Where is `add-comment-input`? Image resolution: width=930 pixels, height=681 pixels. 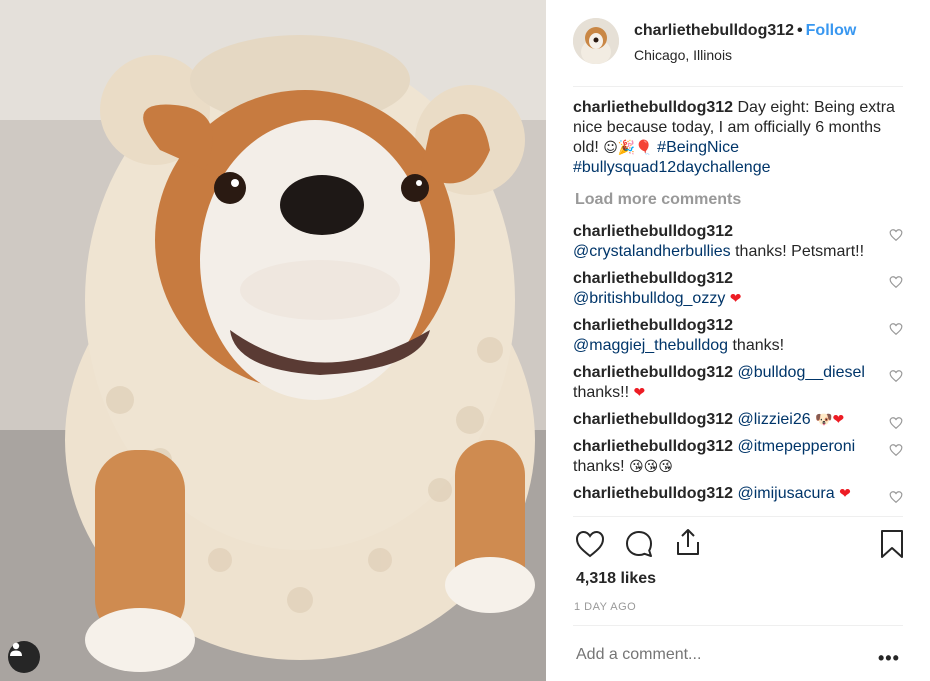
add-comment-input is located at coordinates (706, 655).